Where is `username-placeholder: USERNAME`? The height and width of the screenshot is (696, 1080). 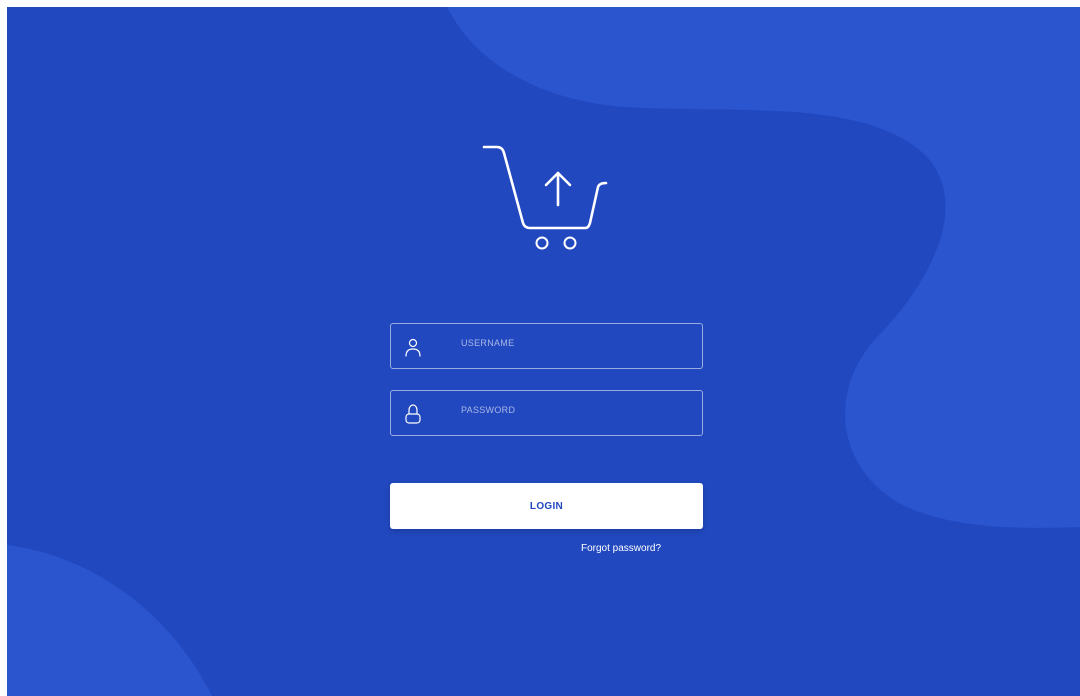 username-placeholder: USERNAME is located at coordinates (488, 343).